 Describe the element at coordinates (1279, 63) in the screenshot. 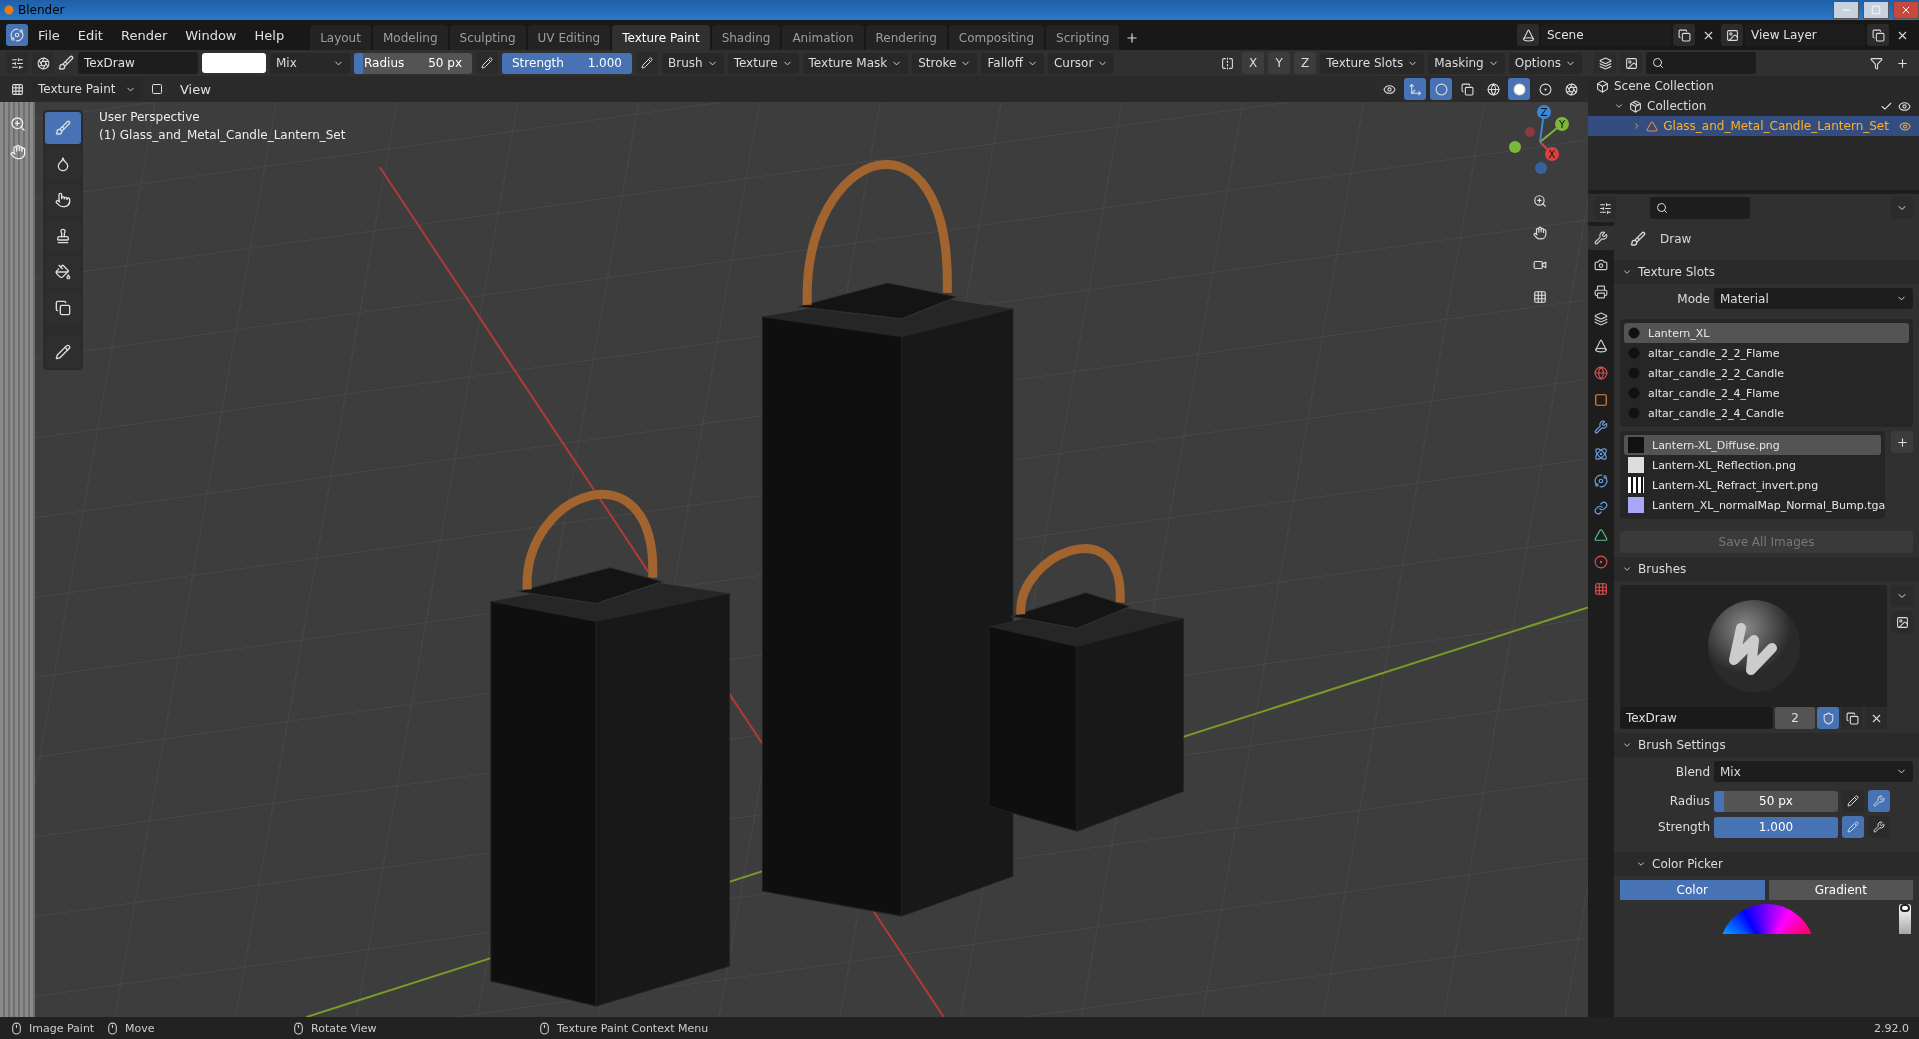

I see `axis-toggle: Y` at that location.